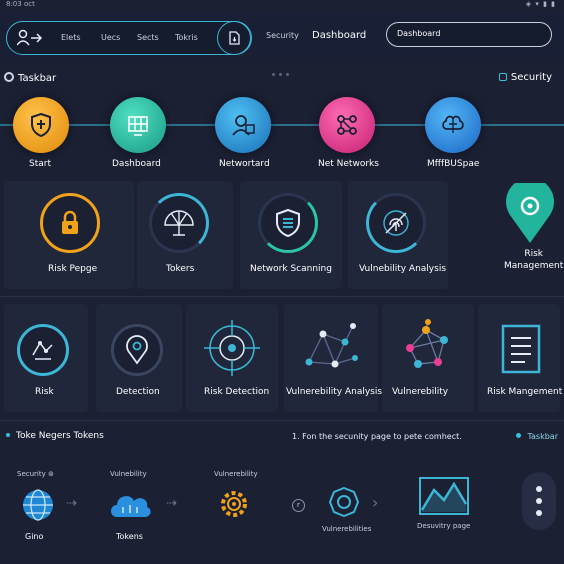 The image size is (564, 564). I want to click on detection-card: Detection, so click(139, 358).